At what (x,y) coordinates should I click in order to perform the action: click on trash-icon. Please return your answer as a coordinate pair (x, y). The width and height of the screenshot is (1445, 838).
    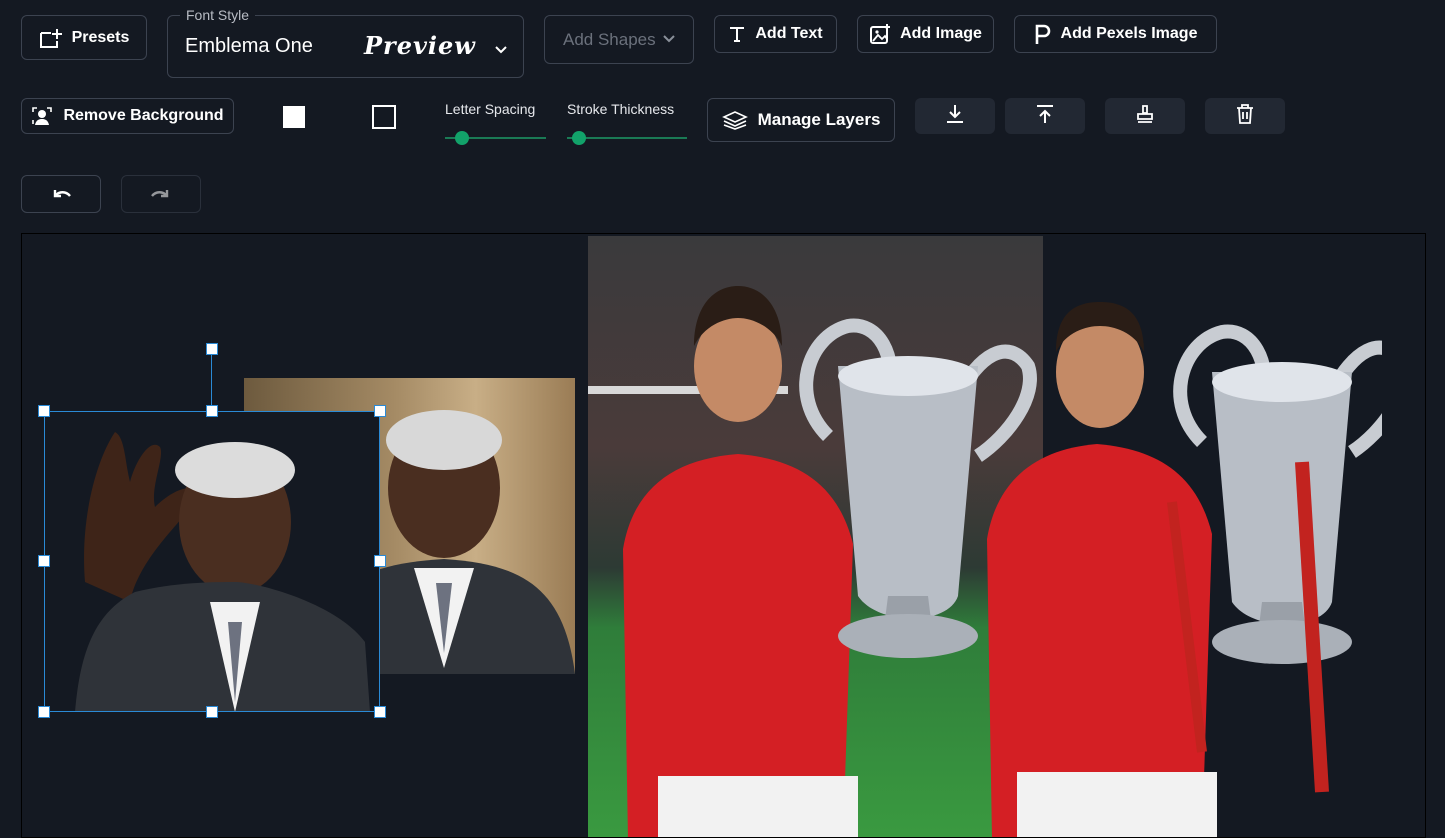
    Looking at the image, I should click on (1245, 116).